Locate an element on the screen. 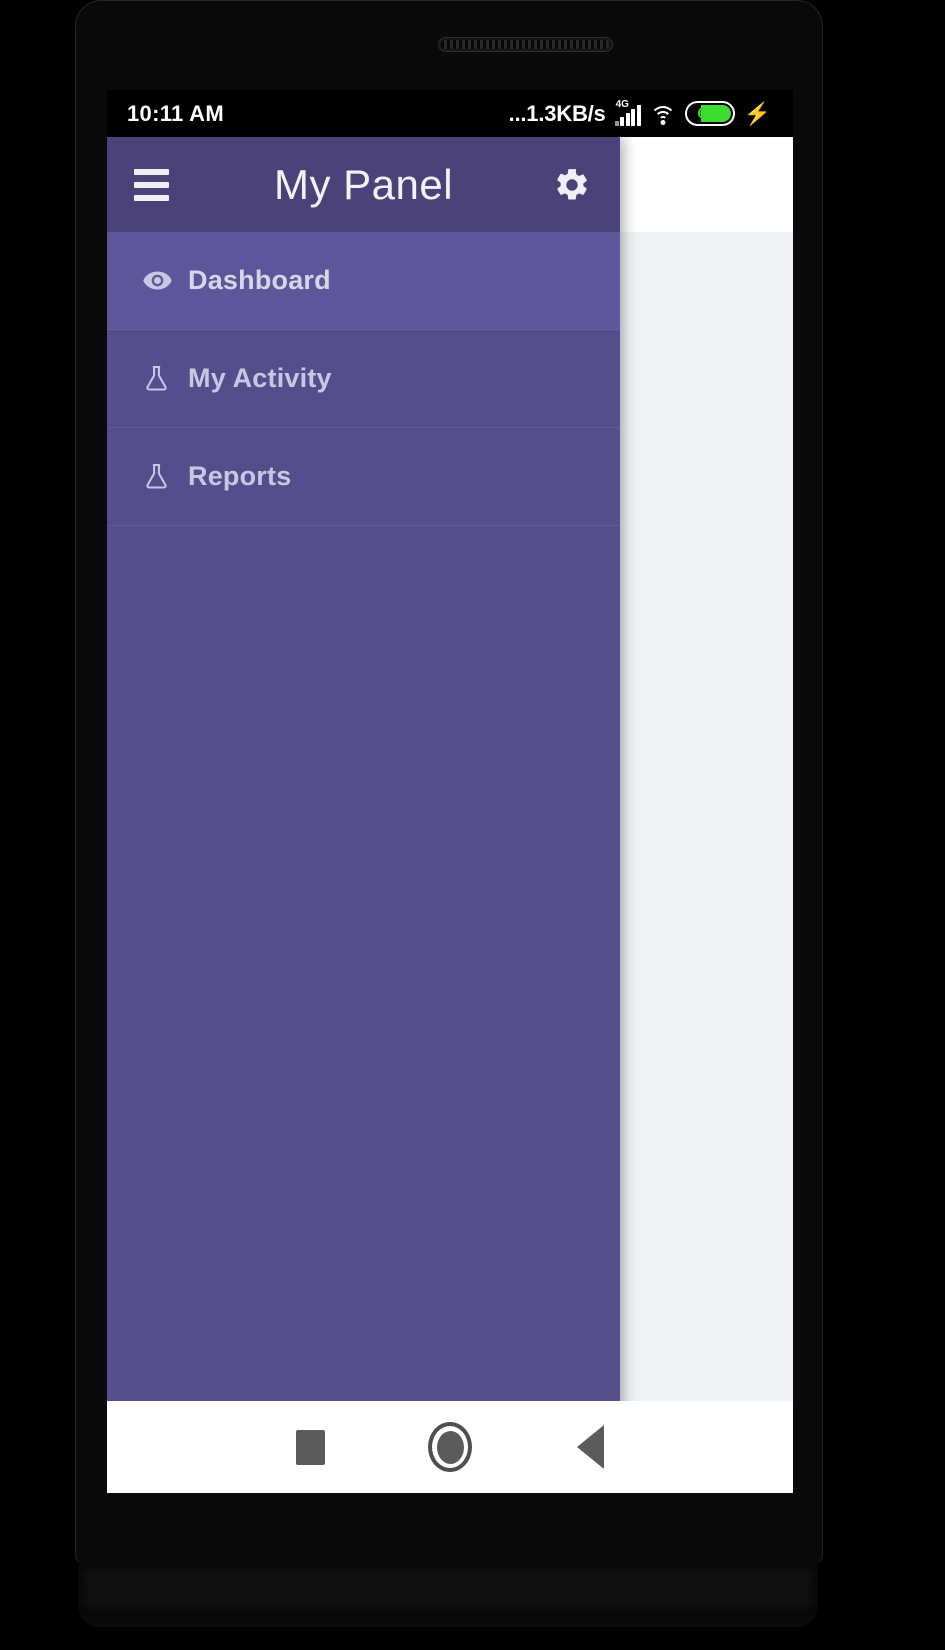 This screenshot has height=1650, width=945. drawer-menu: Dashboard My Activity Reports is located at coordinates (363, 379).